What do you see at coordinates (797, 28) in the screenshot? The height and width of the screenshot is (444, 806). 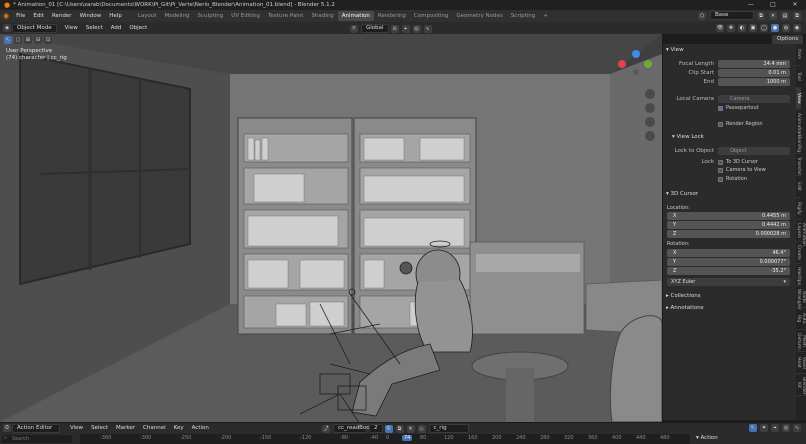 I see `rendered-shading-icon: ◉` at bounding box center [797, 28].